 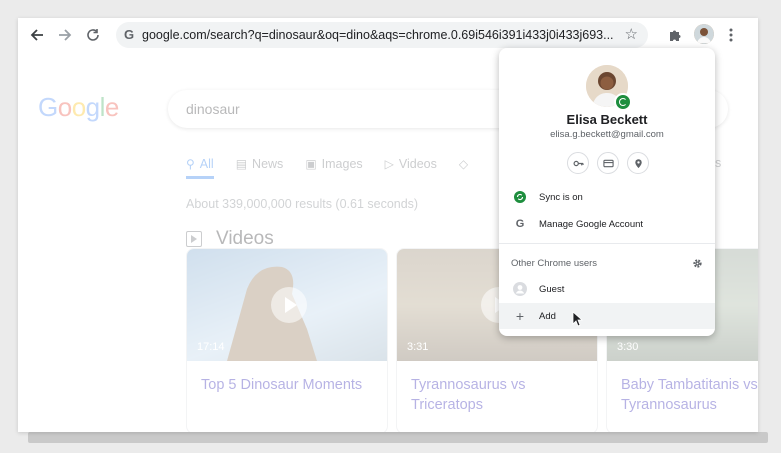 What do you see at coordinates (282, 385) in the screenshot?
I see `video-title: Top 5 Dinosaur Moments` at bounding box center [282, 385].